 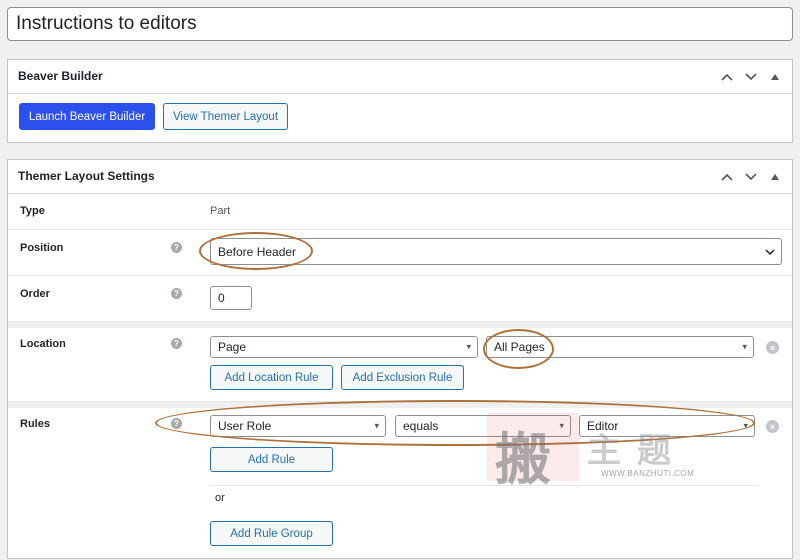 What do you see at coordinates (402, 377) in the screenshot?
I see `add-exclusion-rule-button: Add Exclusion Rule` at bounding box center [402, 377].